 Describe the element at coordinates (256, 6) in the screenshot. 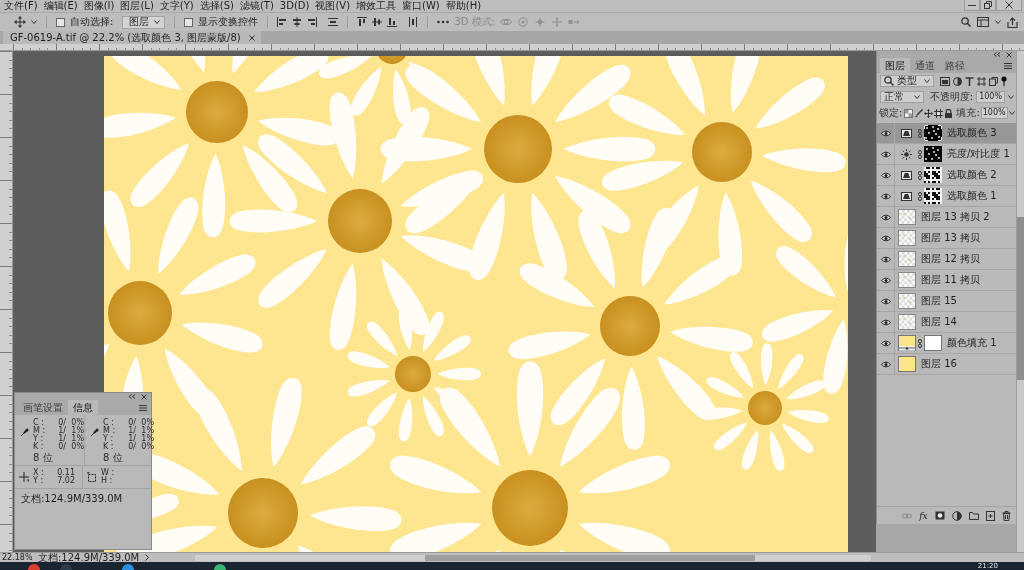

I see `menu-item: 滤镜(T)` at that location.